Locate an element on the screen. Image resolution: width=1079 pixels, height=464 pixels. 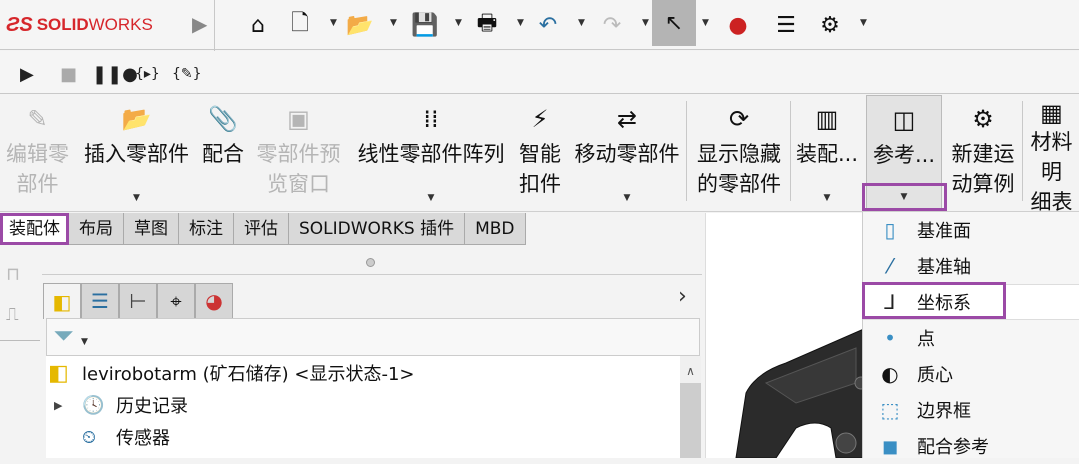
command-7: ⟳ 显示隐藏 的零部件 is located at coordinates (739, 153).